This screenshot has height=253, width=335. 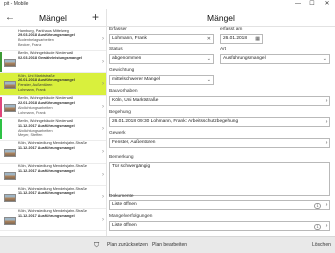 I want to click on list-title: Mängel, so click(x=53, y=18).